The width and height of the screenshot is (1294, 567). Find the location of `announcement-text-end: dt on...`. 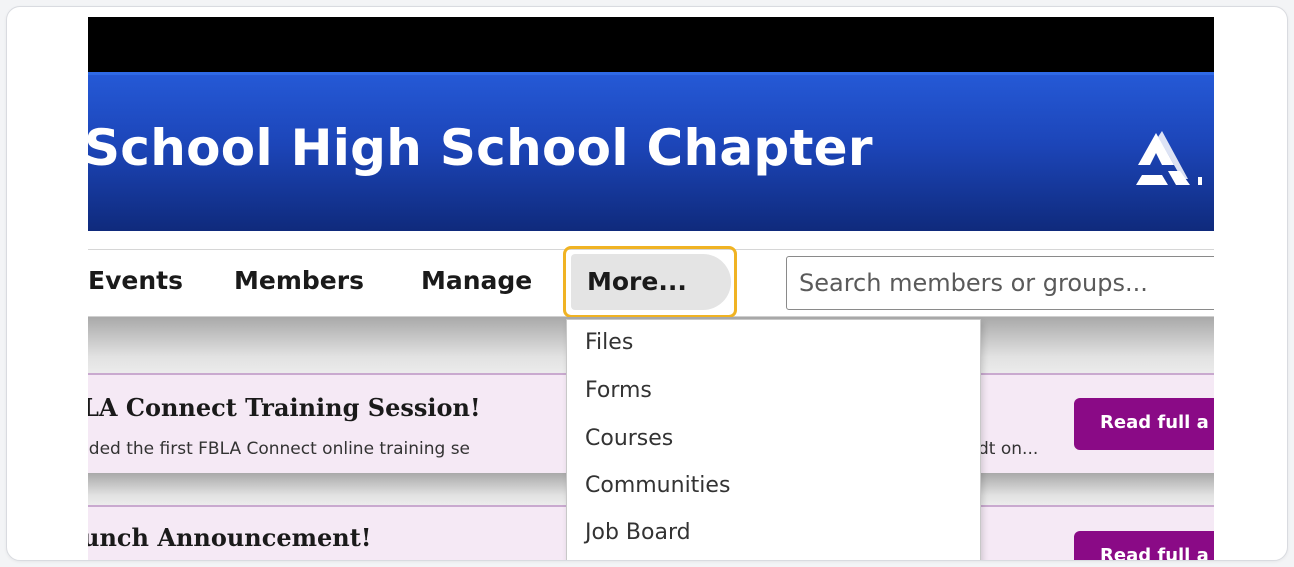

announcement-text-end: dt on... is located at coordinates (1008, 449).